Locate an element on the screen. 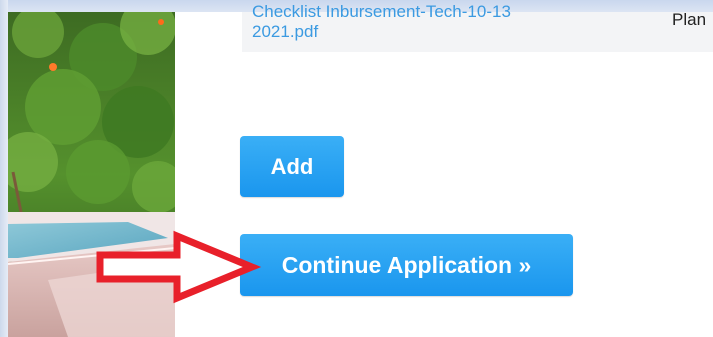  annotation-arrow-icon is located at coordinates (179, 267).